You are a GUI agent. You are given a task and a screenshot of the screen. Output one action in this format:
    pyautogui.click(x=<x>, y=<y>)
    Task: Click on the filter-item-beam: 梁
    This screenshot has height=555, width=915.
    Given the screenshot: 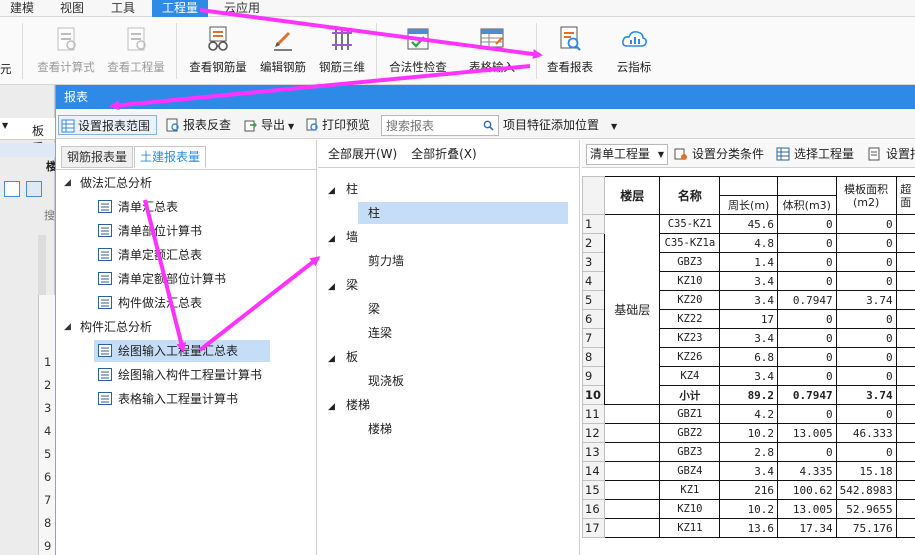 What is the action you would take?
    pyautogui.click(x=369, y=309)
    